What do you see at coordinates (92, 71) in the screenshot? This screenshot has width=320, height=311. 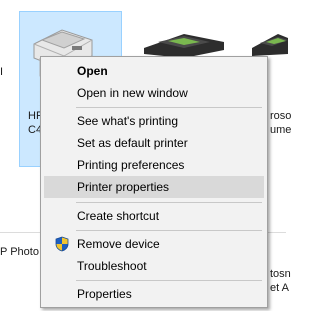 I see `menu-item-label: Open` at bounding box center [92, 71].